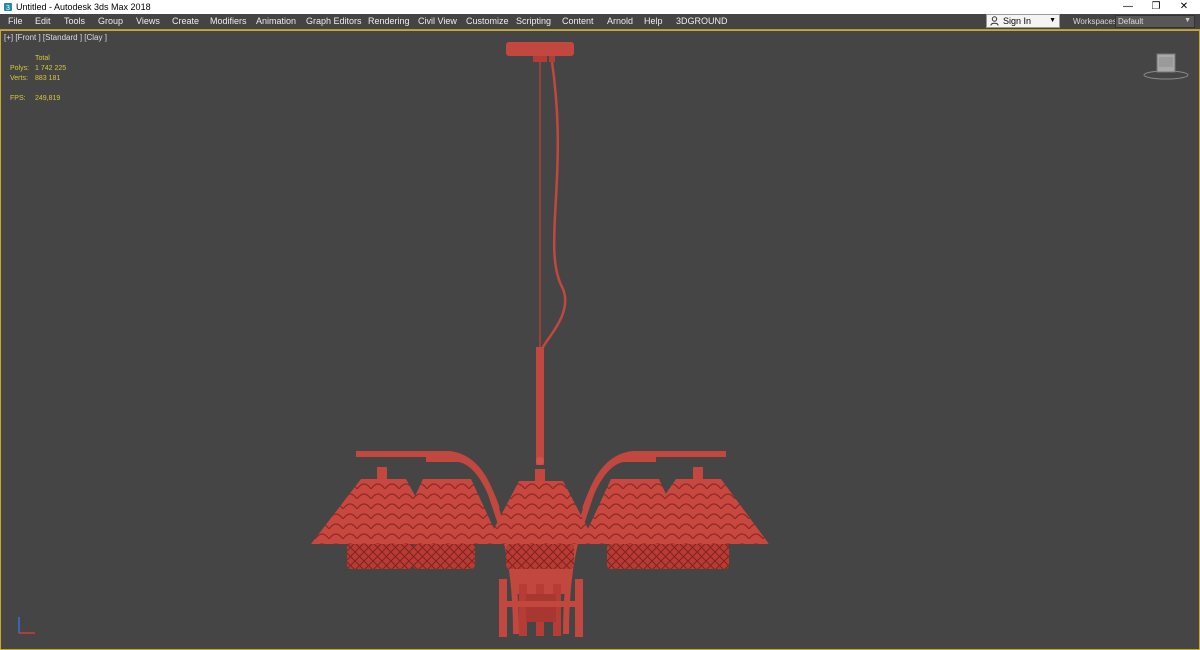  What do you see at coordinates (994, 21) in the screenshot?
I see `user-icon` at bounding box center [994, 21].